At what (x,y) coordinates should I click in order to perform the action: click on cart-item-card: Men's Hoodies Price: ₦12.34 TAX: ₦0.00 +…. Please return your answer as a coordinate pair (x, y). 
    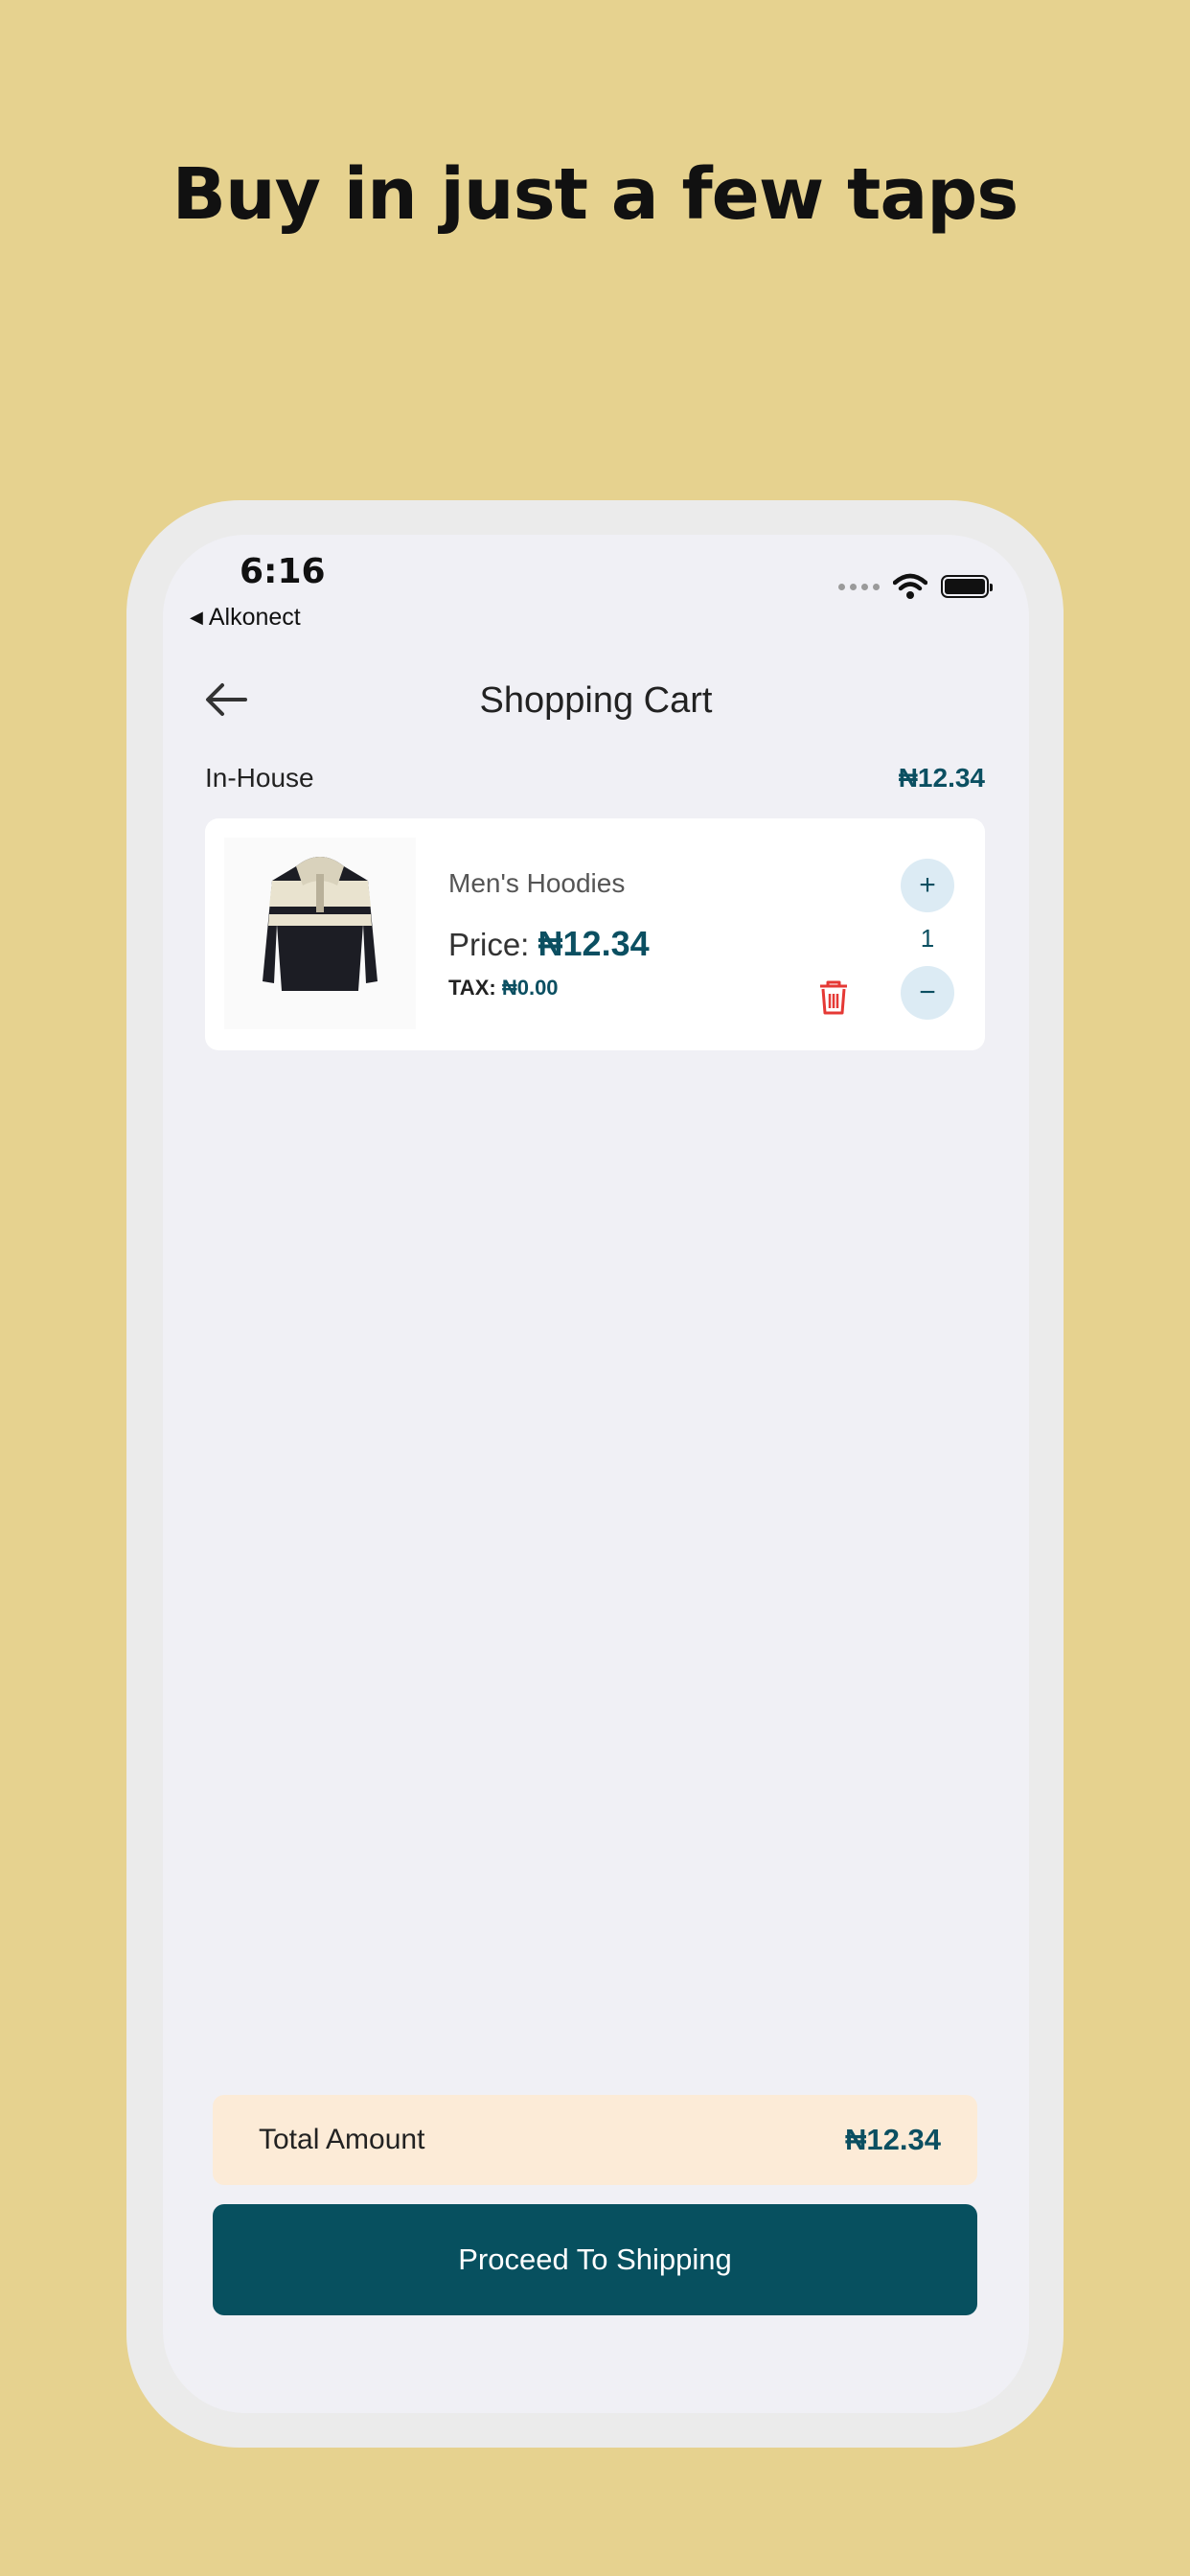
    Looking at the image, I should click on (595, 934).